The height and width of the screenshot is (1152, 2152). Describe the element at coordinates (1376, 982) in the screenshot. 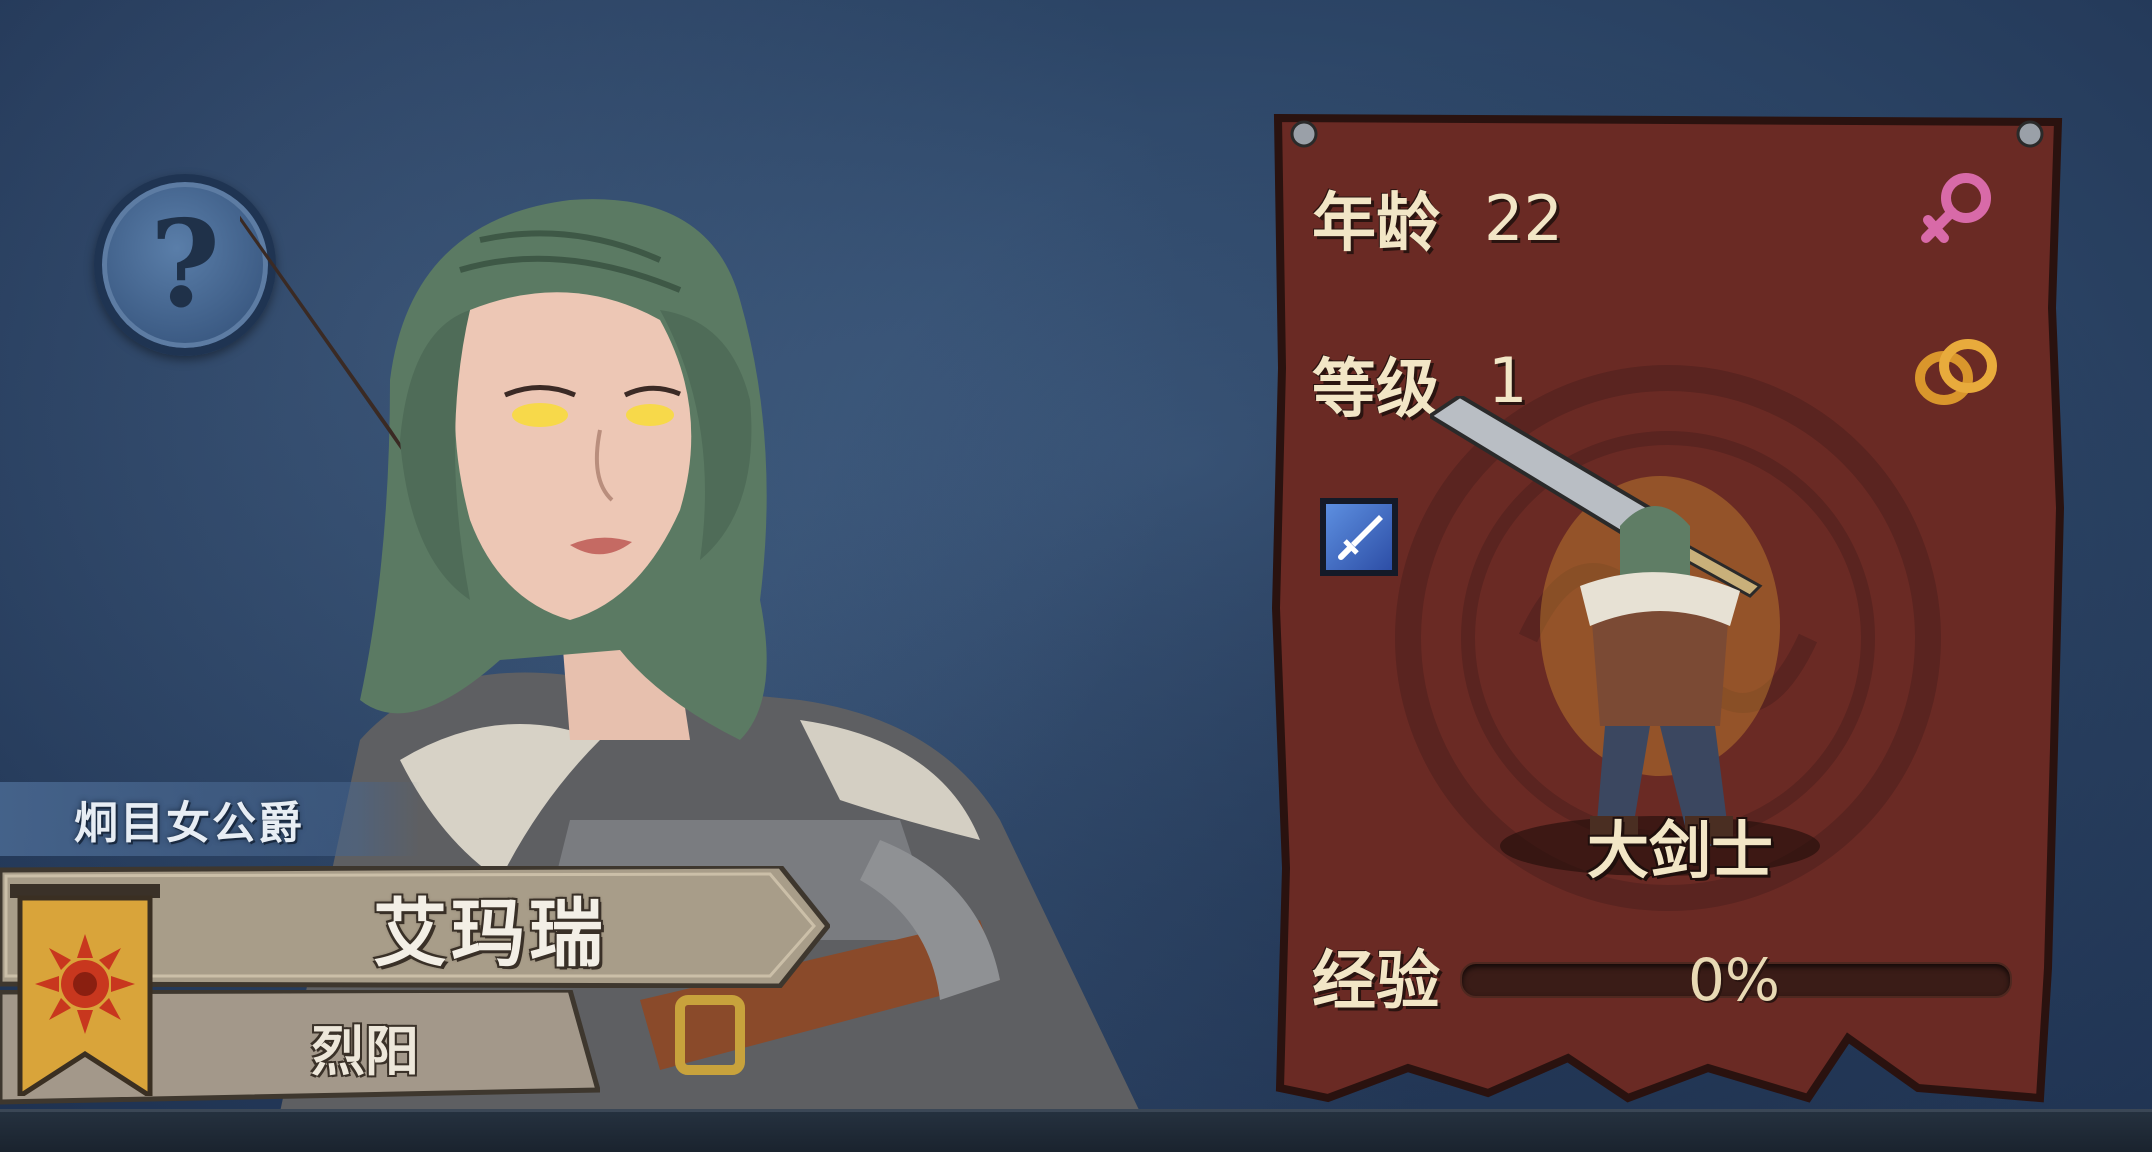

I see `experience-label: 经验` at that location.